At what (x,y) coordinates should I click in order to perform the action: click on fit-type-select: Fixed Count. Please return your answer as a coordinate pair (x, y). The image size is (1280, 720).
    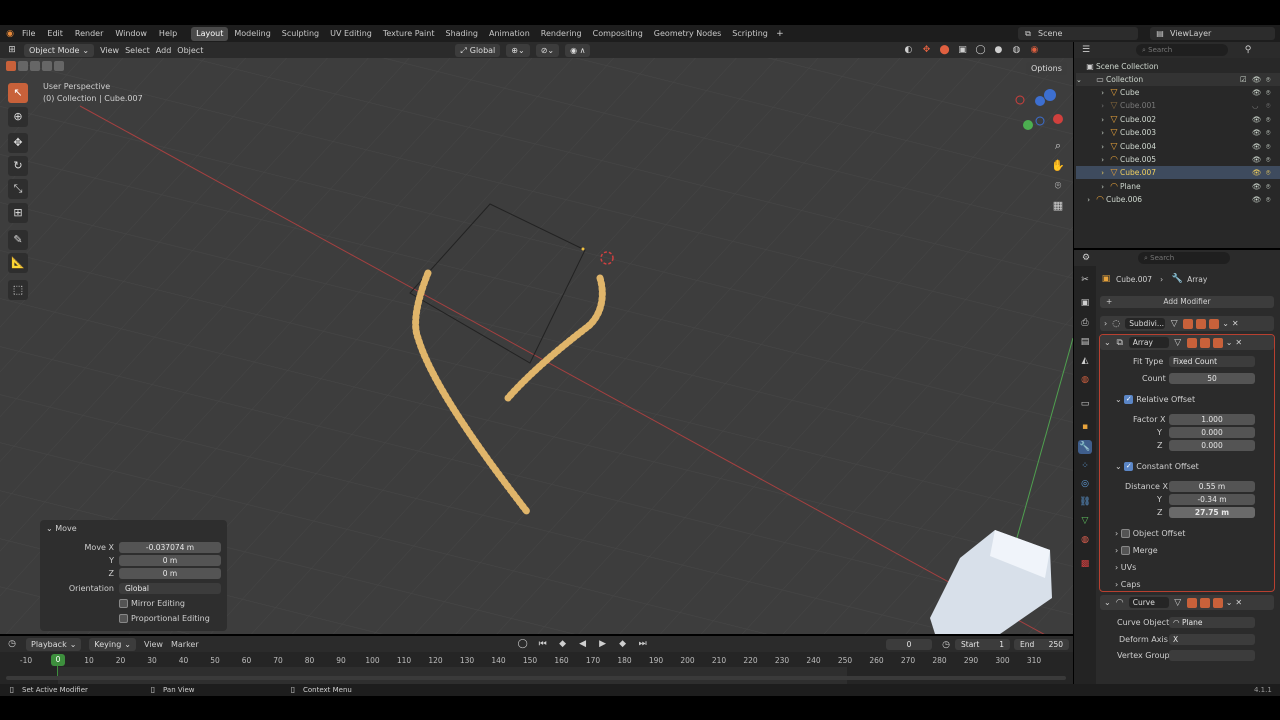
    Looking at the image, I should click on (1212, 361).